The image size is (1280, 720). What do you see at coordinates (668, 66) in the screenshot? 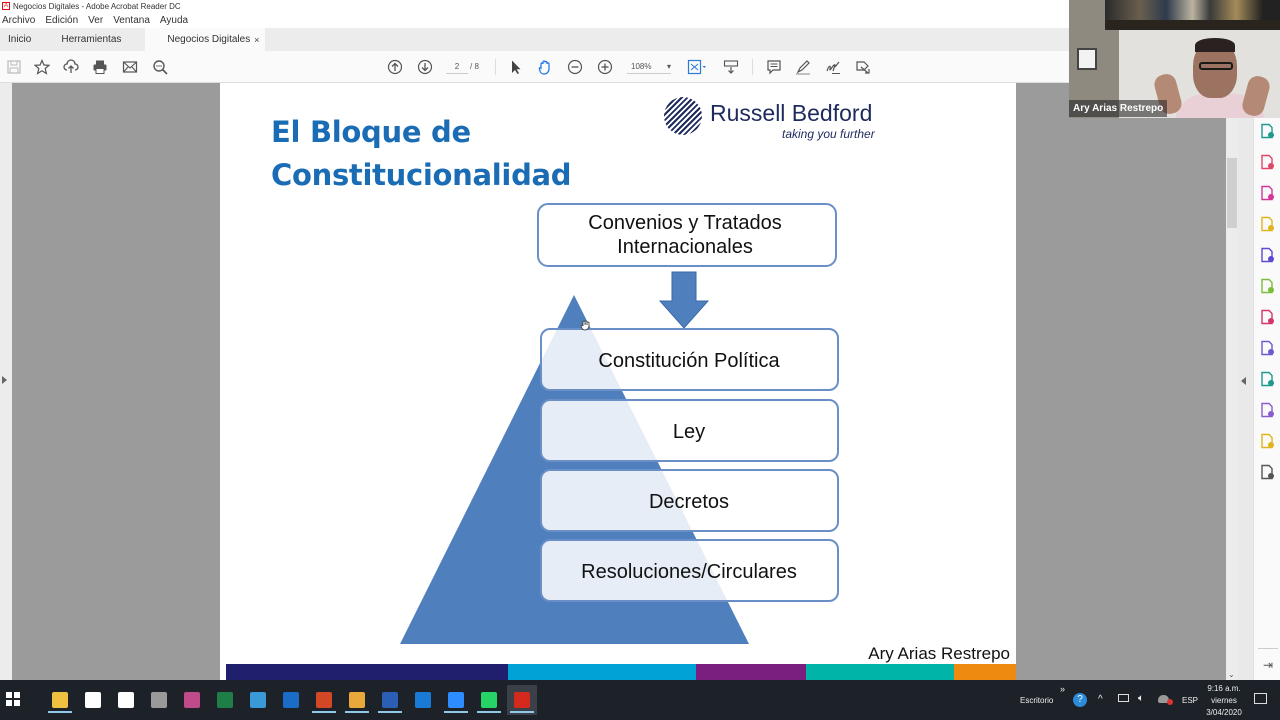
I see `chevron-down-icon: ▾` at bounding box center [668, 66].